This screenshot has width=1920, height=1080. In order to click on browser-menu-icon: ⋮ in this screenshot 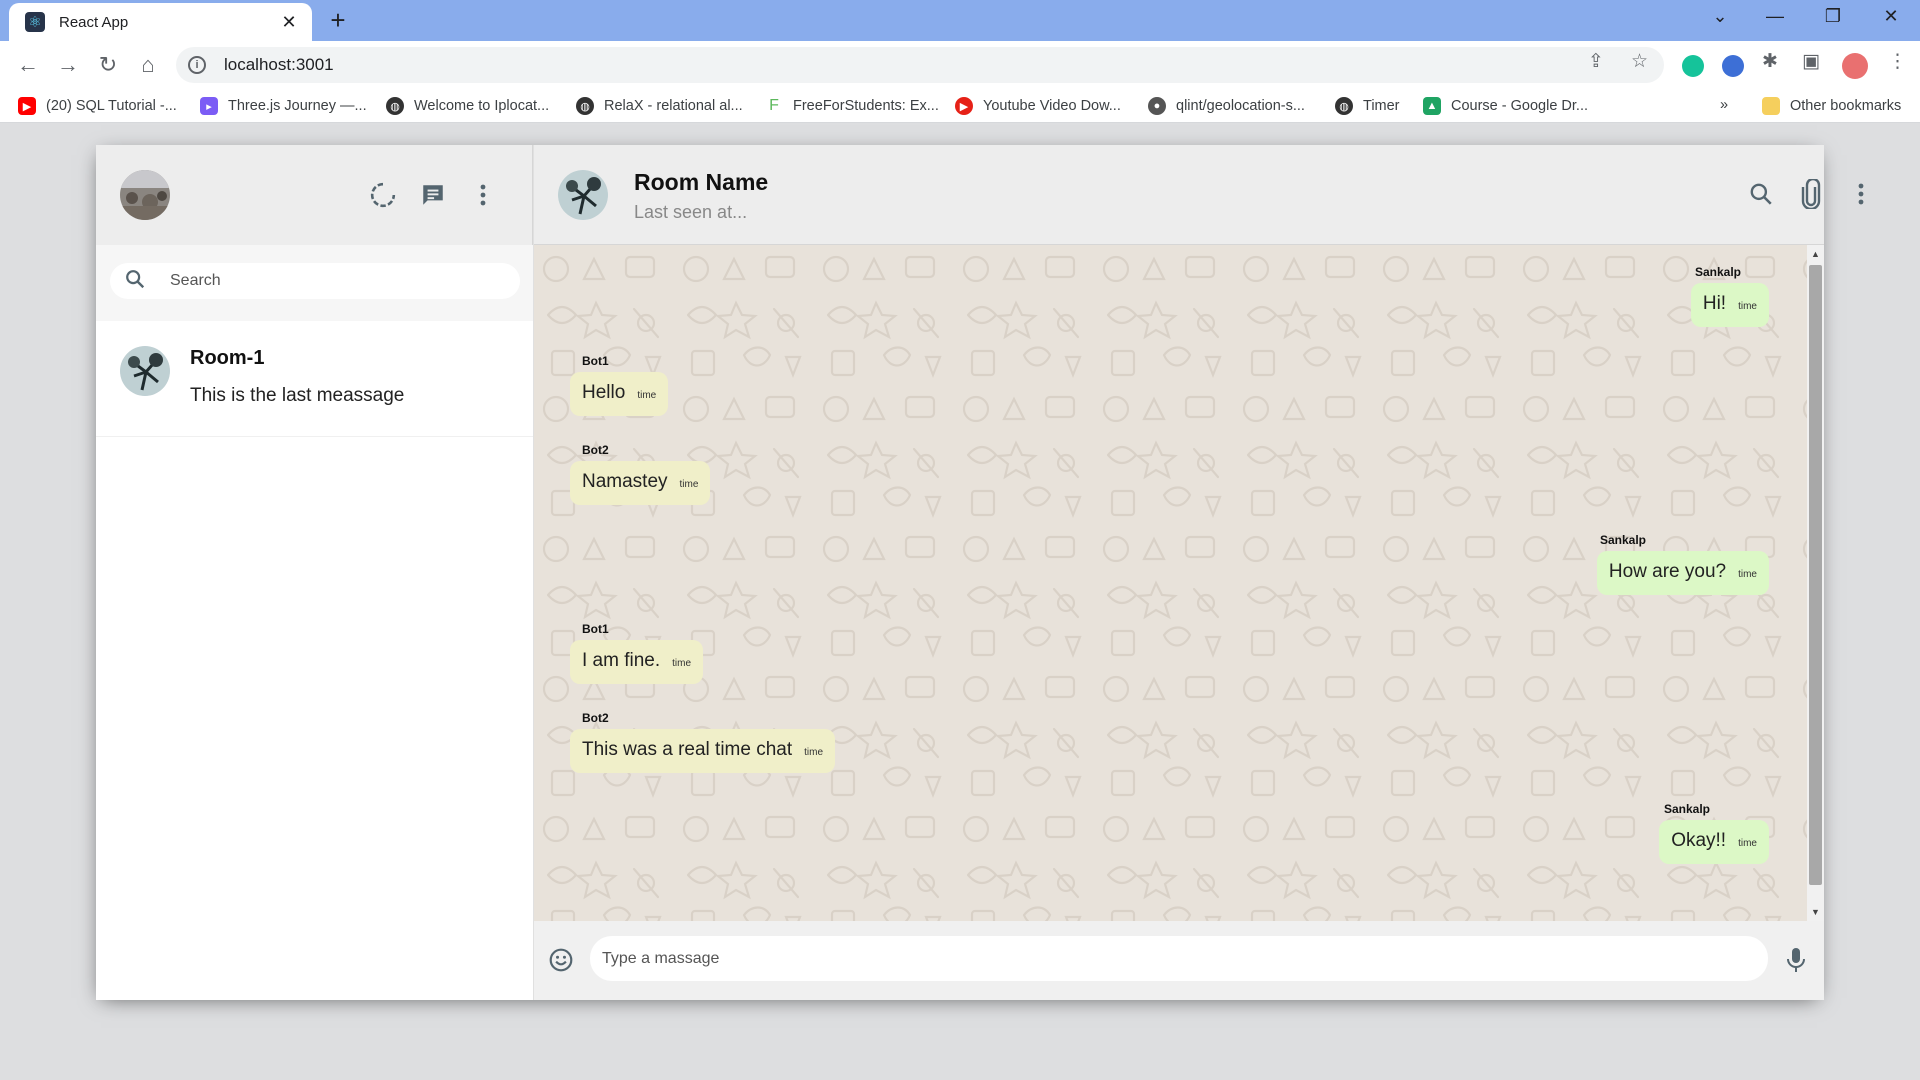, I will do `click(1897, 61)`.